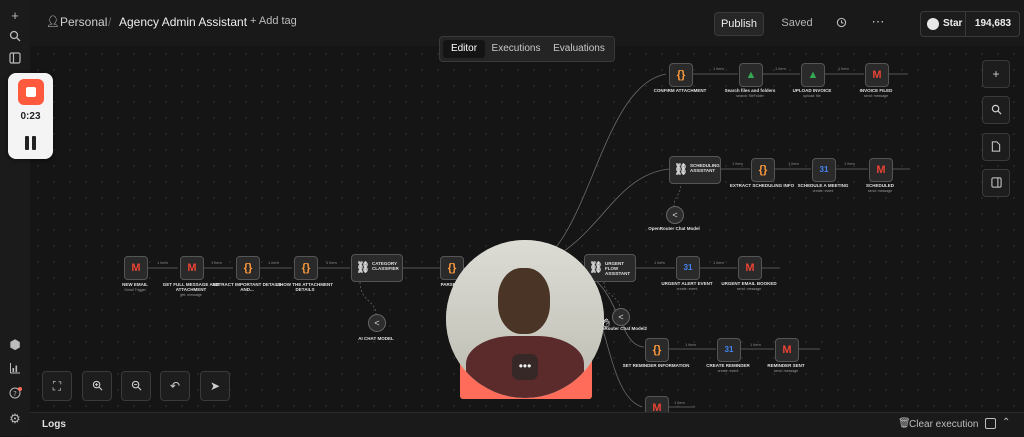 The width and height of the screenshot is (1024, 437). What do you see at coordinates (527, 424) in the screenshot?
I see `logs-bar: Logs 🗑︎ Clear execution ⌃` at bounding box center [527, 424].